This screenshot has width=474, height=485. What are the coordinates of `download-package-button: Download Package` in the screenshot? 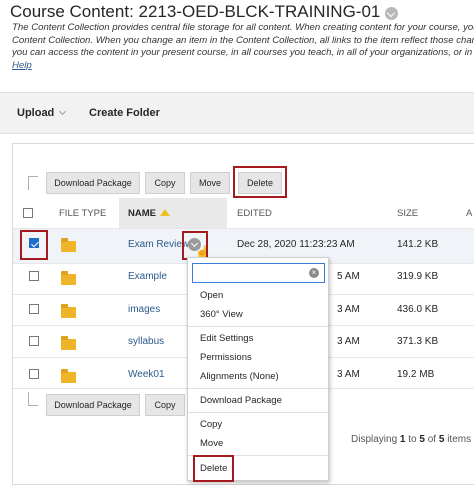 It's located at (93, 183).